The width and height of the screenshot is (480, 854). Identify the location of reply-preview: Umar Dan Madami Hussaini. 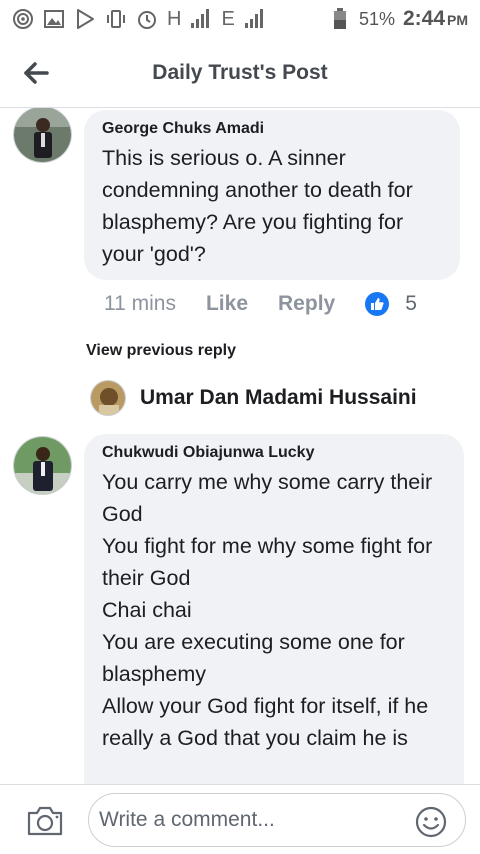
(253, 398).